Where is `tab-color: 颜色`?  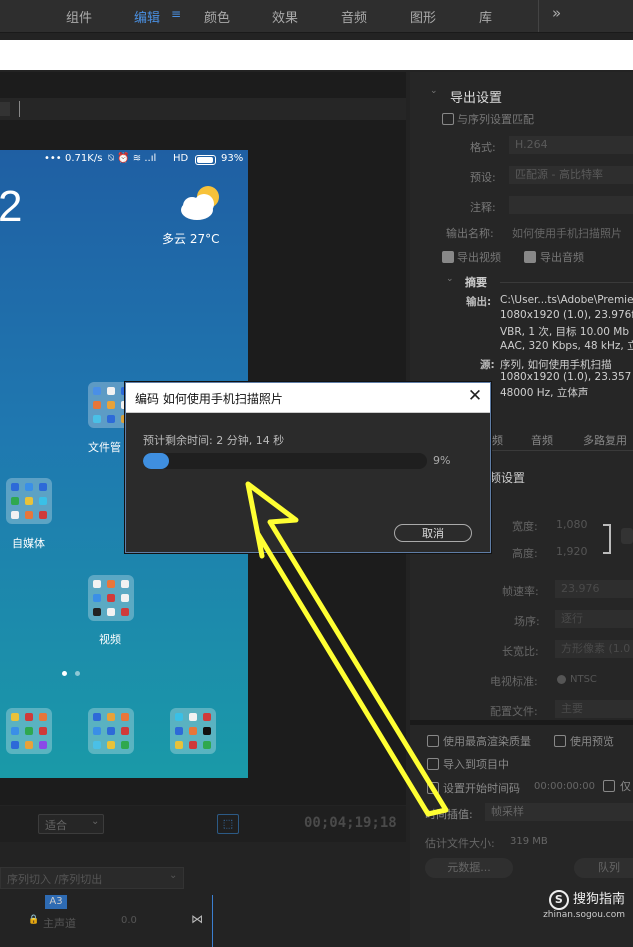 tab-color: 颜色 is located at coordinates (217, 16).